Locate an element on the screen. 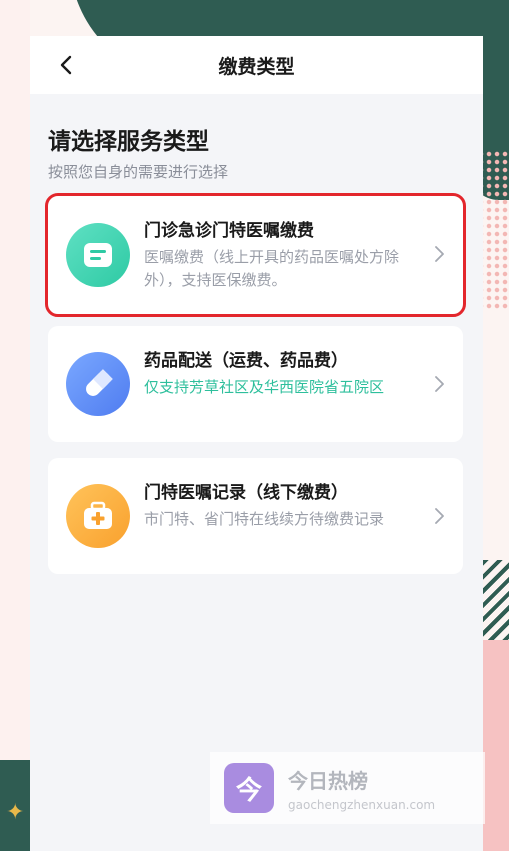 The image size is (509, 851). pill-icon is located at coordinates (98, 384).